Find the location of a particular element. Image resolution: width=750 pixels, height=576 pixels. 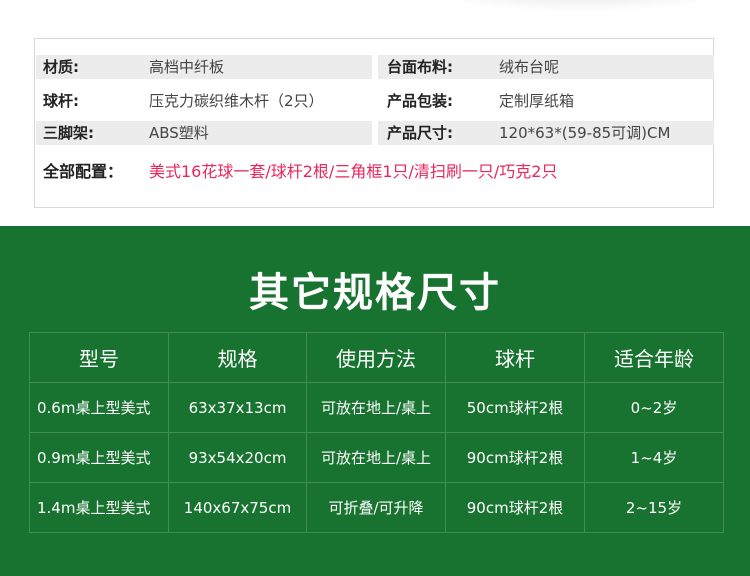

spec-label-cloth: 台面布料: is located at coordinates (420, 67).